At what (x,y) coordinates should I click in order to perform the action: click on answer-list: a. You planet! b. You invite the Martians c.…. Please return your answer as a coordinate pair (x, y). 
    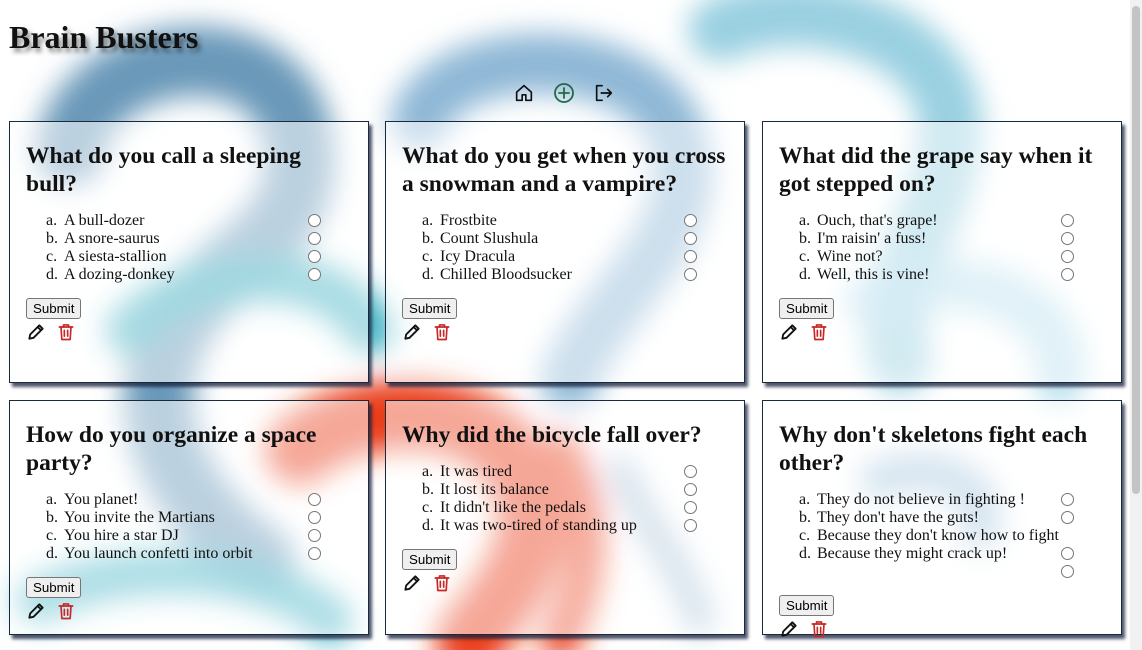
    Looking at the image, I should click on (189, 527).